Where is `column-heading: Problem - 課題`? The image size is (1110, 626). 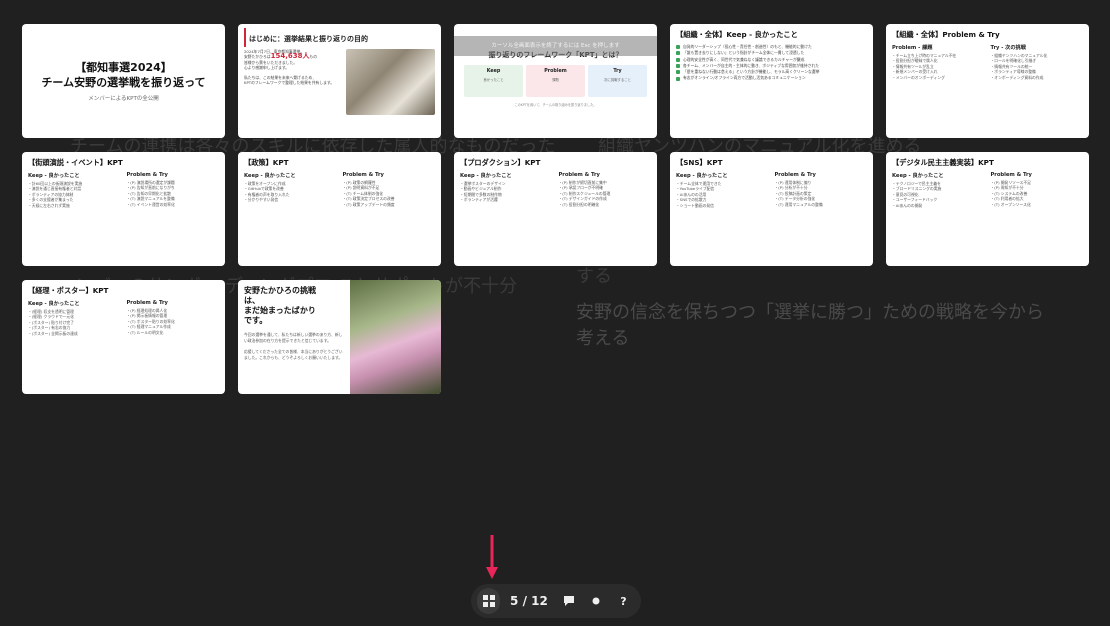 column-heading: Problem - 課題 is located at coordinates (912, 48).